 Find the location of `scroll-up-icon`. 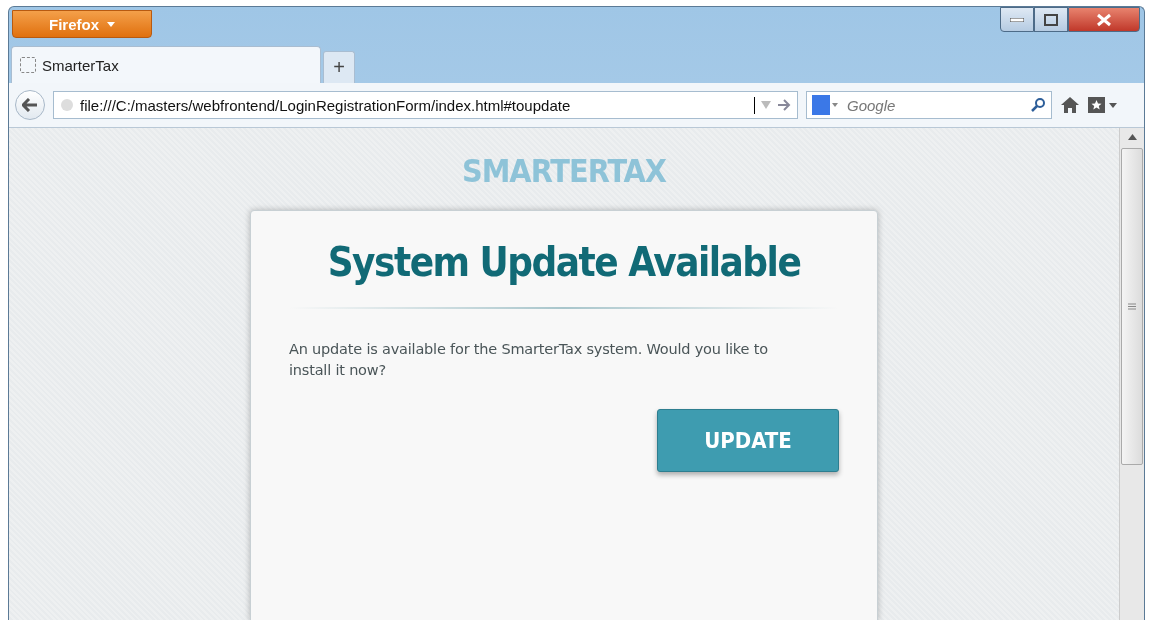

scroll-up-icon is located at coordinates (1132, 137).